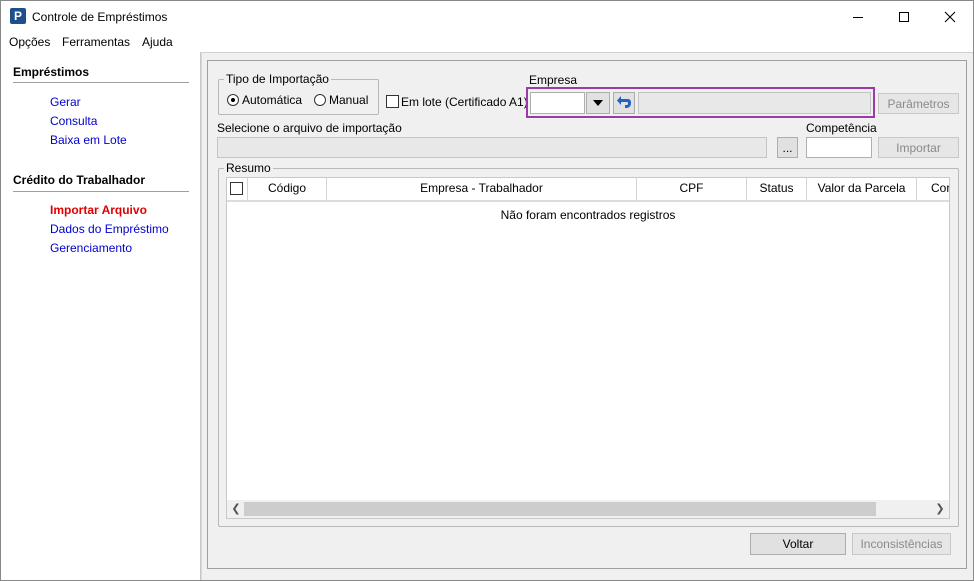 The width and height of the screenshot is (974, 581). I want to click on close-button, so click(950, 16).